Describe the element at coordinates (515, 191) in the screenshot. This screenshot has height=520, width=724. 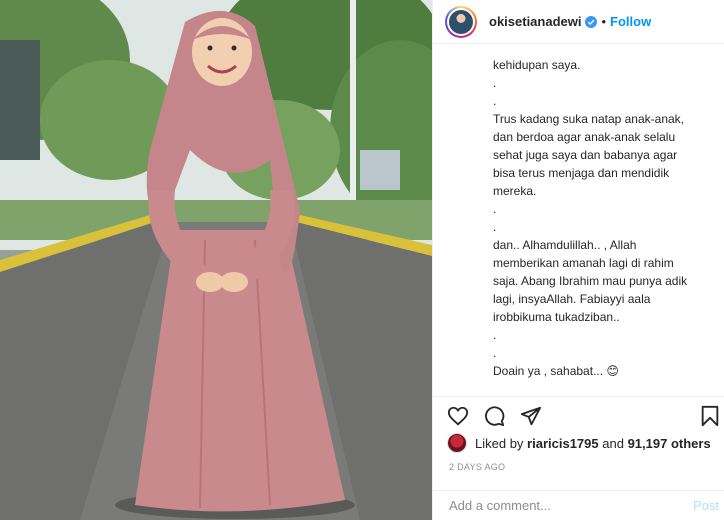
I see `caption-line: mereka.` at that location.